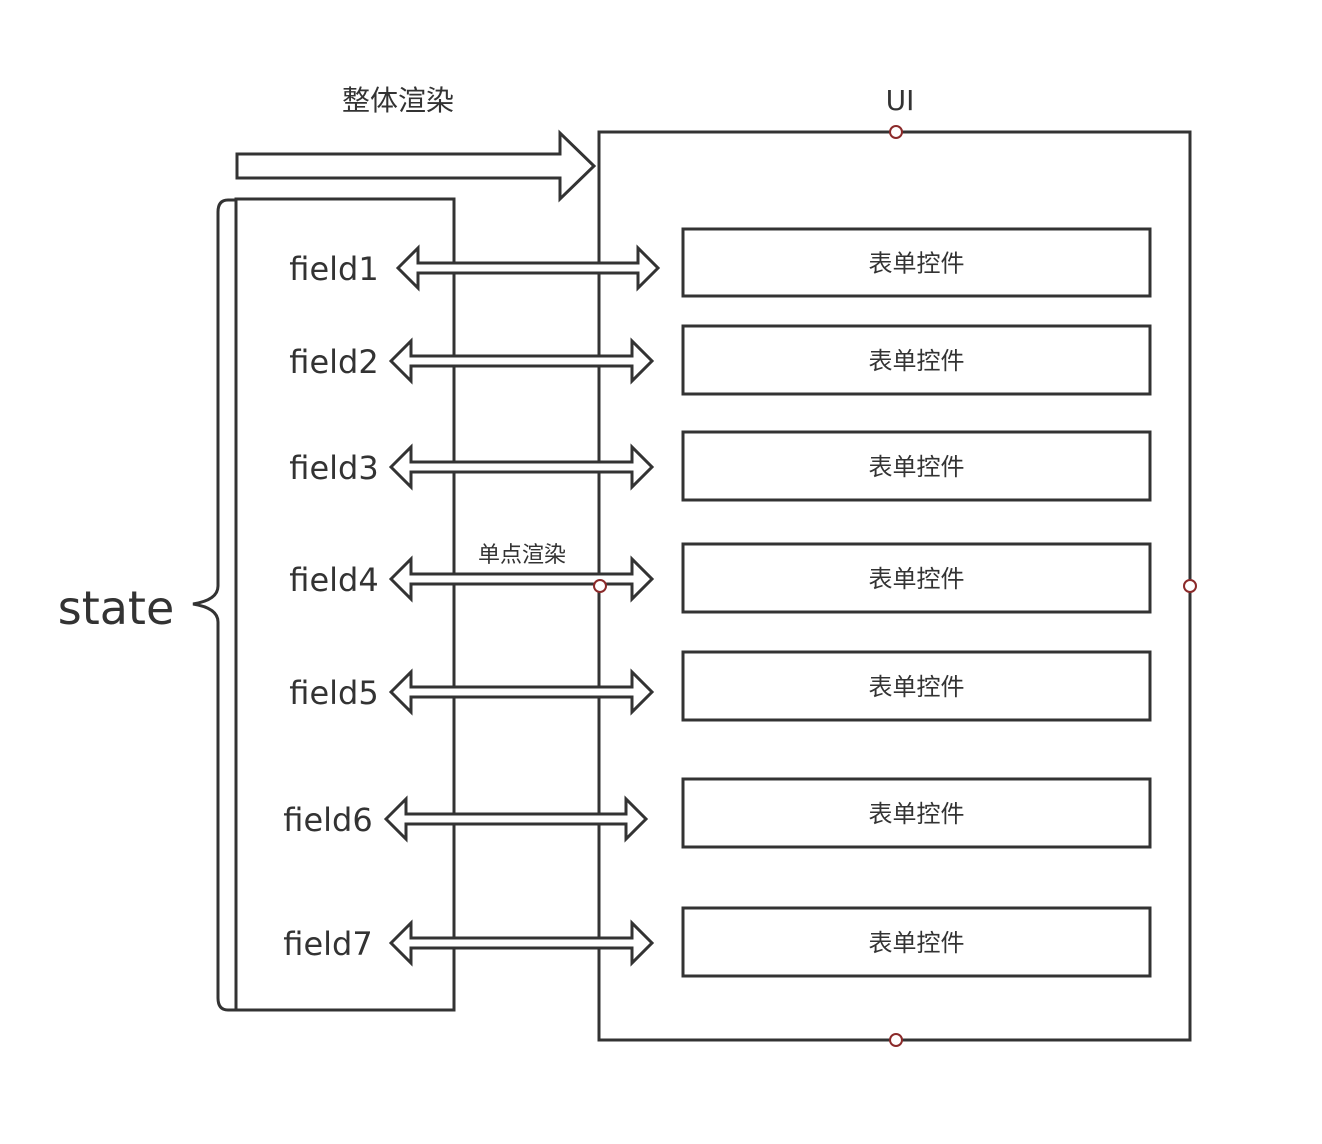 Image resolution: width=1322 pixels, height=1144 pixels. Describe the element at coordinates (116, 608) in the screenshot. I see `state-label: state` at that location.